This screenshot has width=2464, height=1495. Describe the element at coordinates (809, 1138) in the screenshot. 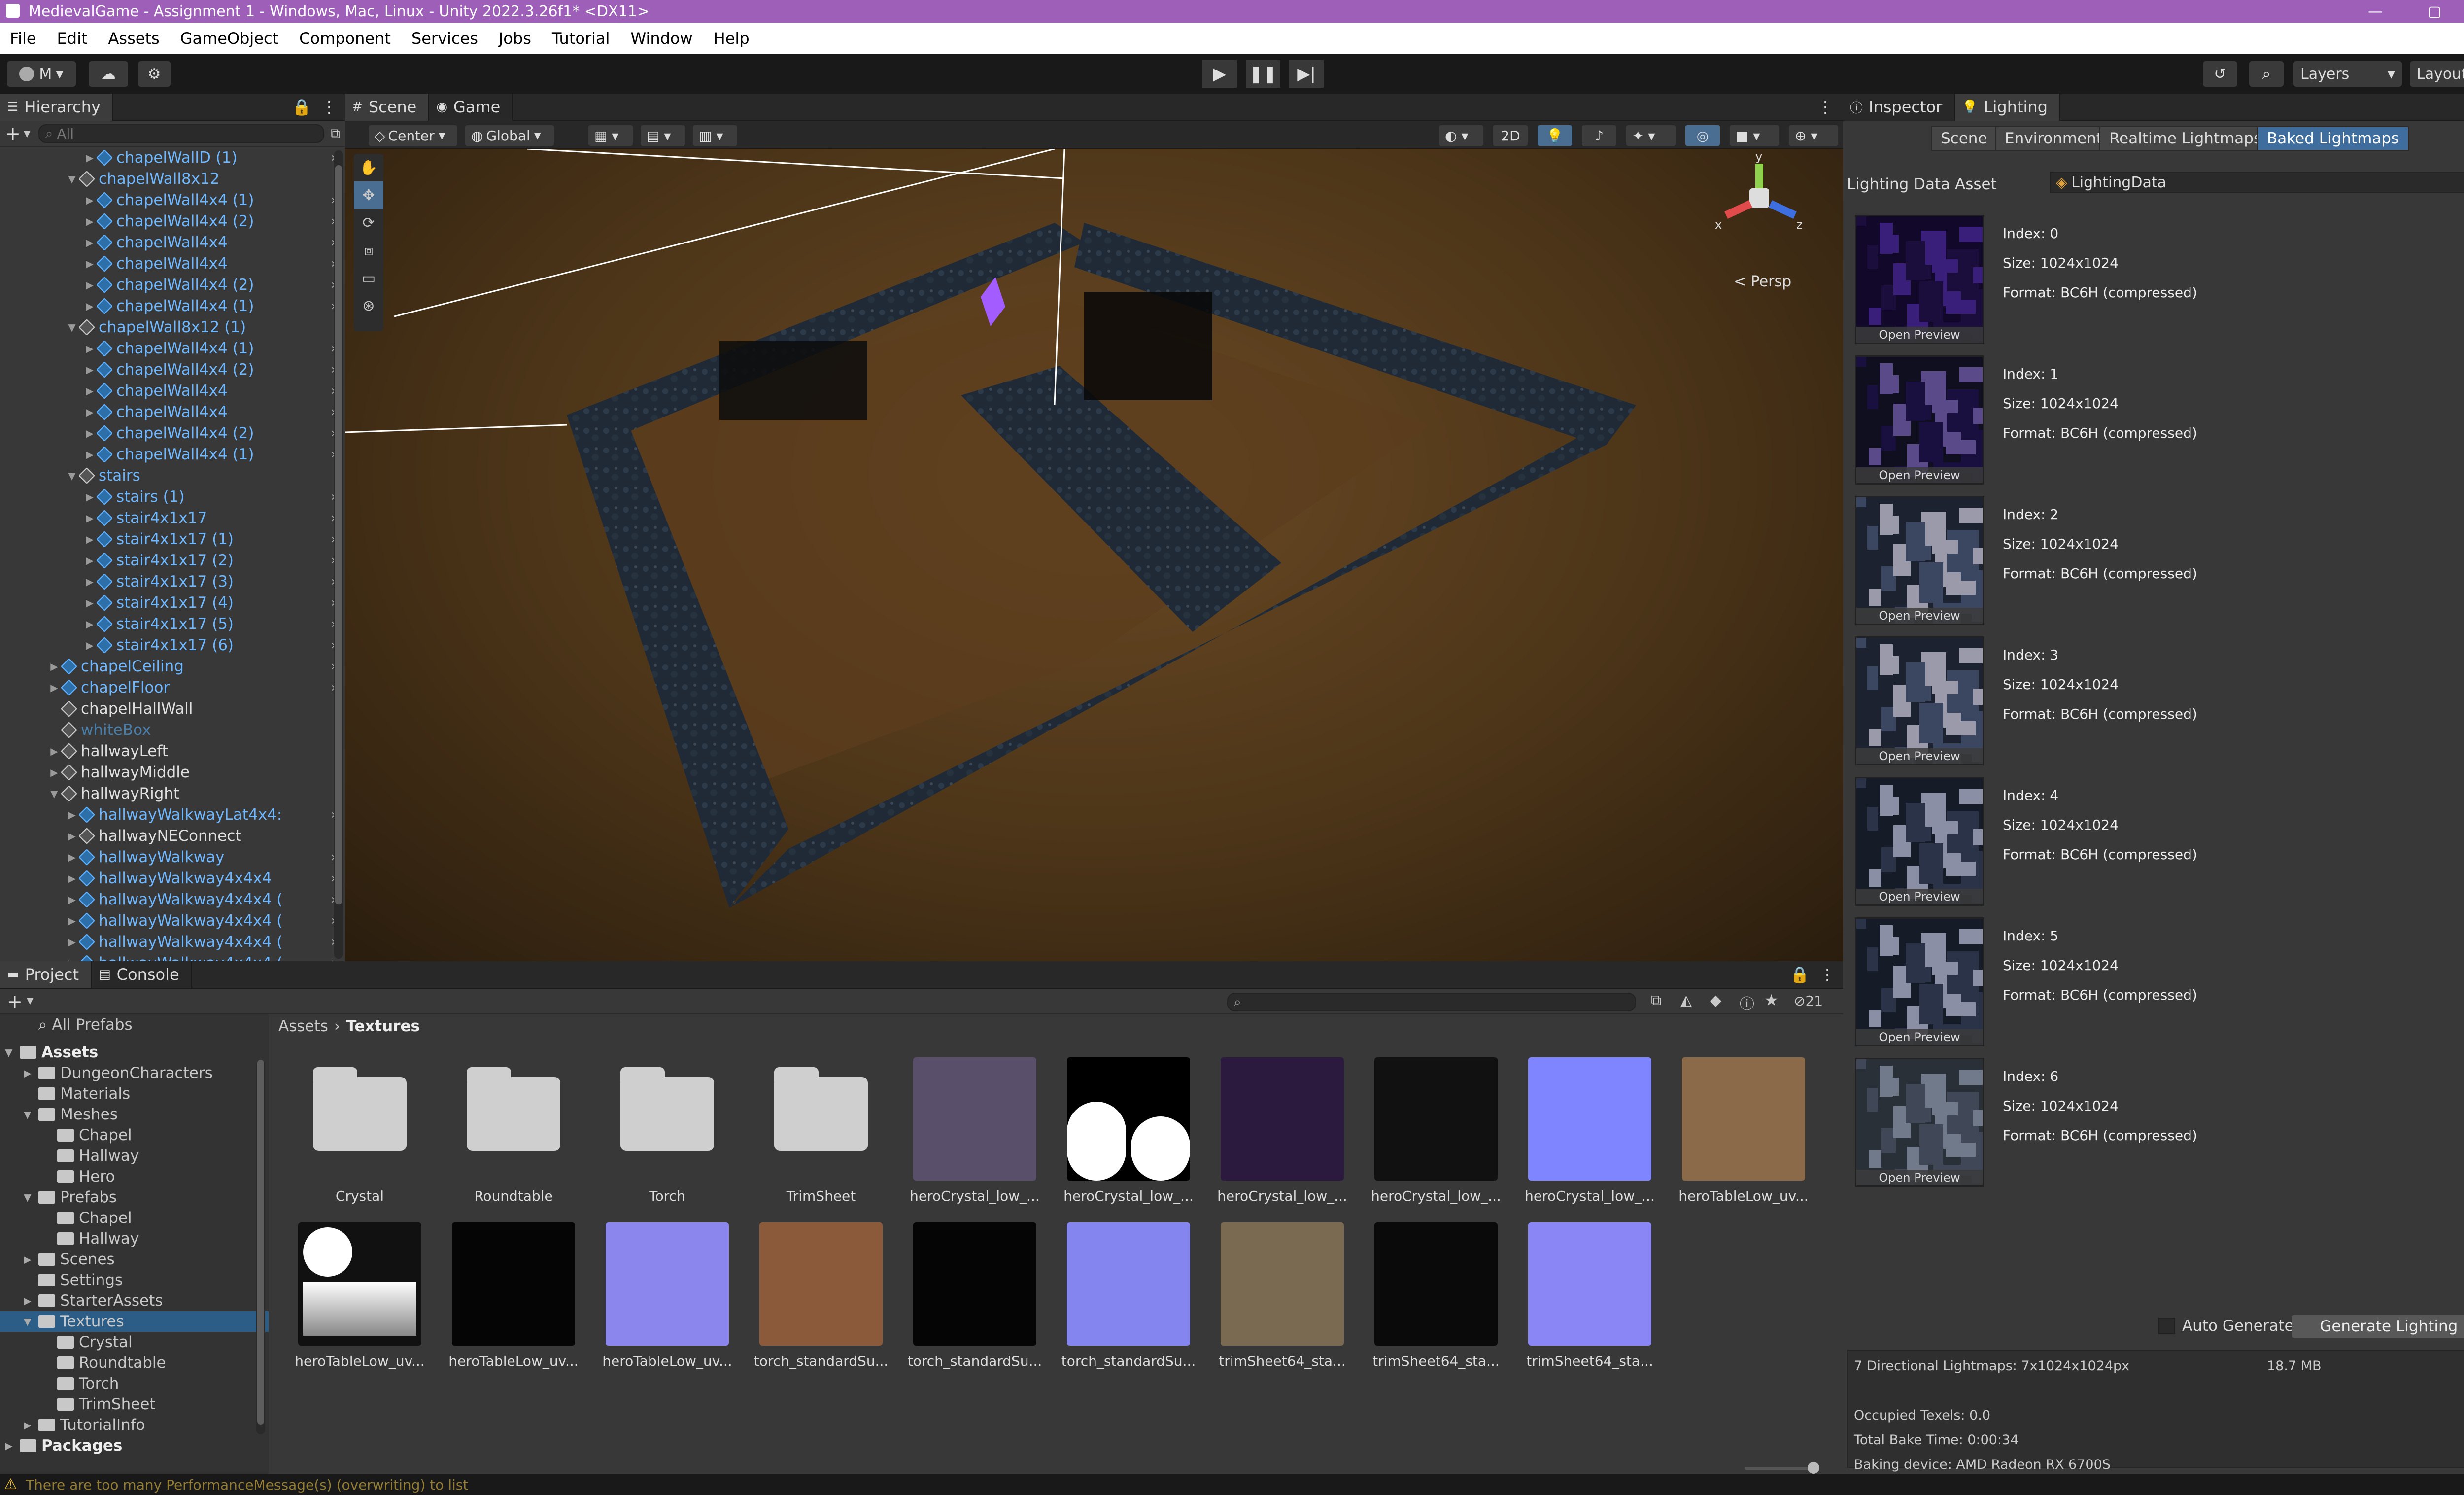

I see `folder-asset: TrimSheet` at that location.